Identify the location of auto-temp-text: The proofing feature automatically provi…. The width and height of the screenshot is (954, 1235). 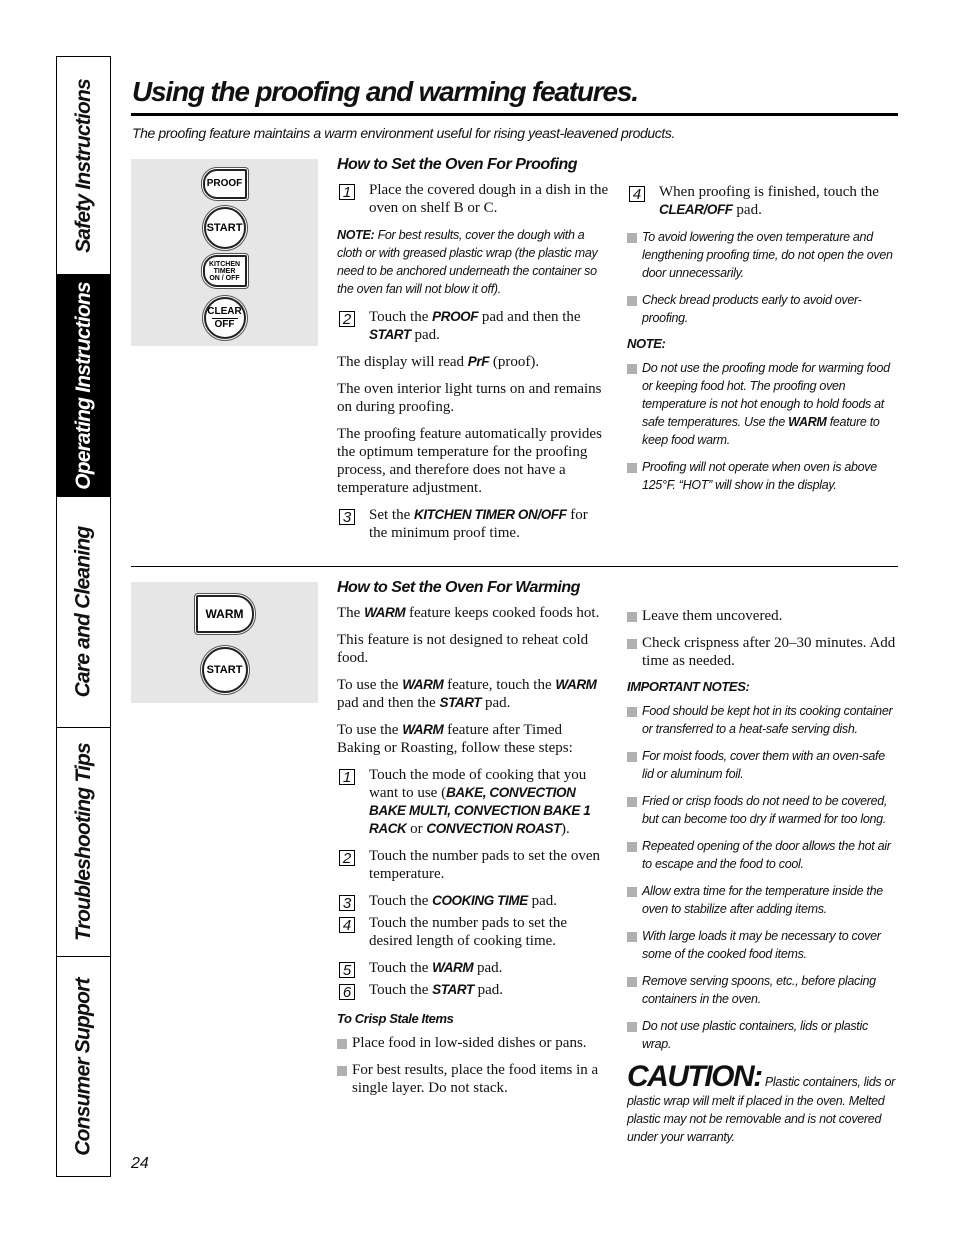
(469, 461).